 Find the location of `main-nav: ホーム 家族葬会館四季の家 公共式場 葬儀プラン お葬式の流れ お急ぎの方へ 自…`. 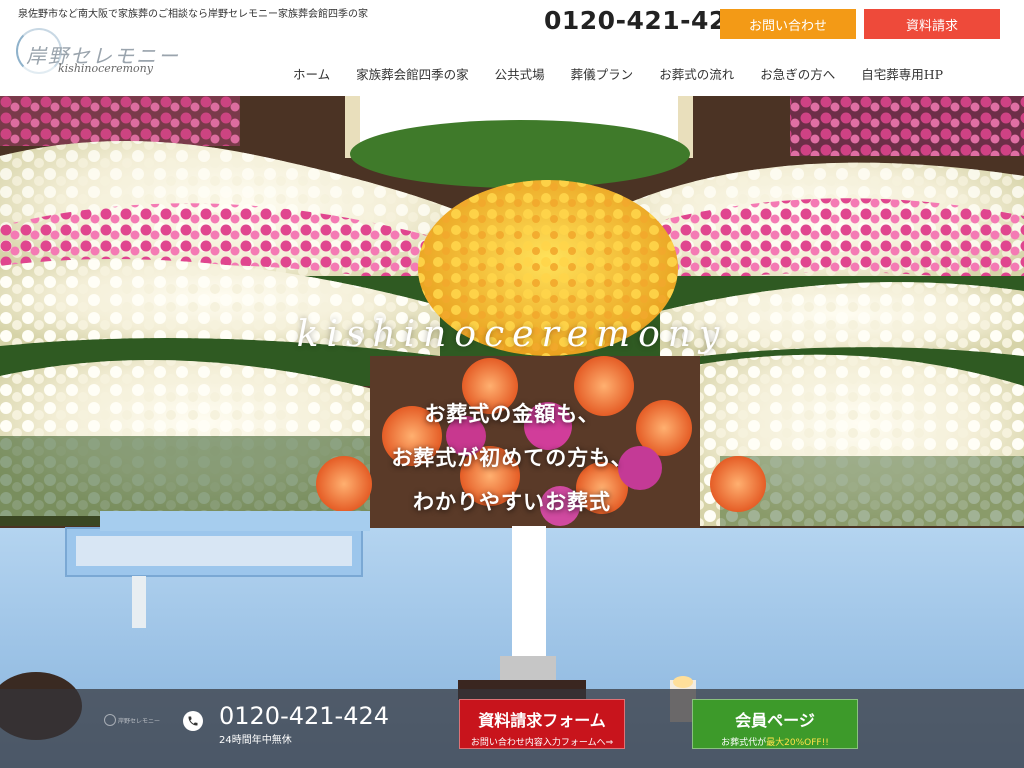

main-nav: ホーム 家族葬会館四季の家 公共式場 葬儀プラン お葬式の流れ お急ぎの方へ 自… is located at coordinates (618, 73).